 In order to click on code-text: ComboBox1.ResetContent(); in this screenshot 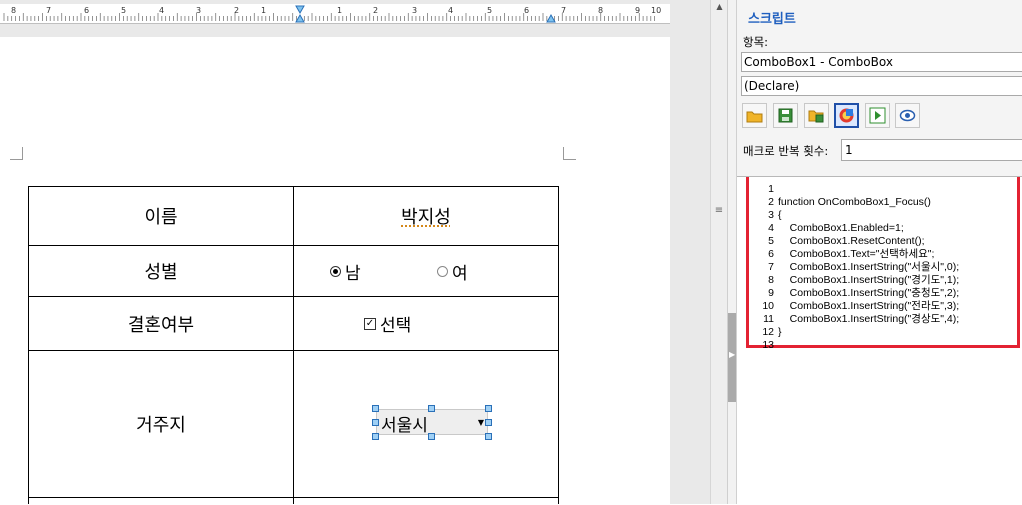, I will do `click(851, 241)`.